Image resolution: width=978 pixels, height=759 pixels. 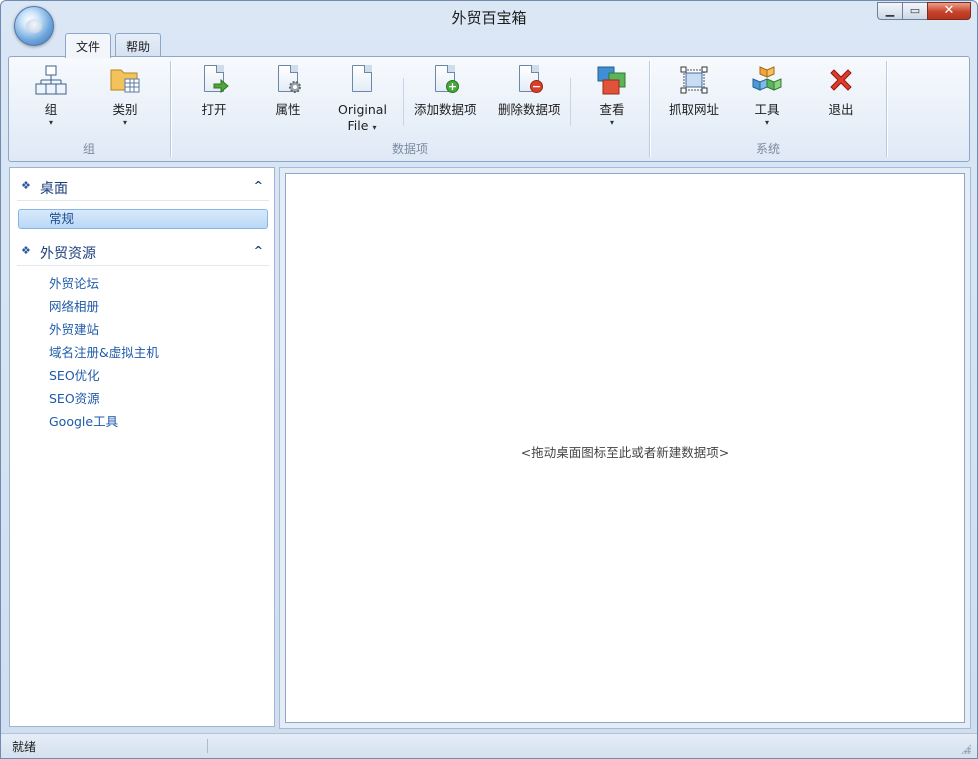 I want to click on nav-item-site-building: 外贸建站, so click(x=143, y=330).